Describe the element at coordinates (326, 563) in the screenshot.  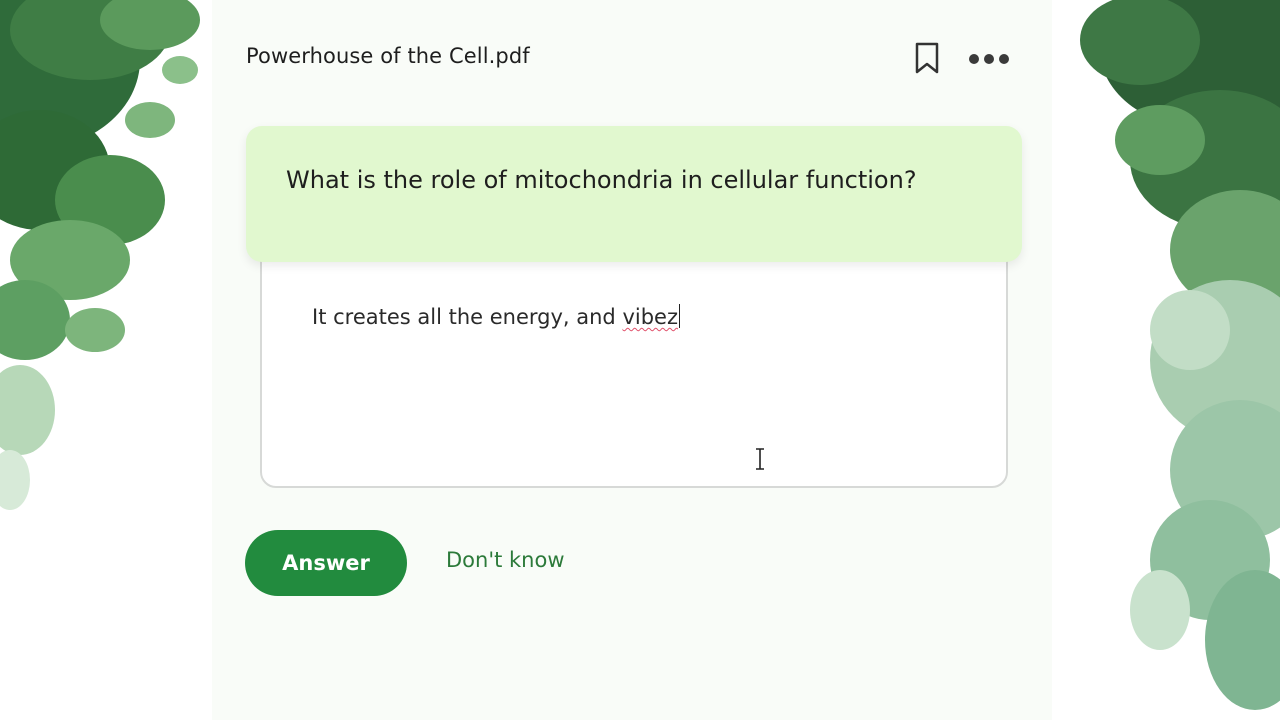
I see `answer-button: Answer` at that location.